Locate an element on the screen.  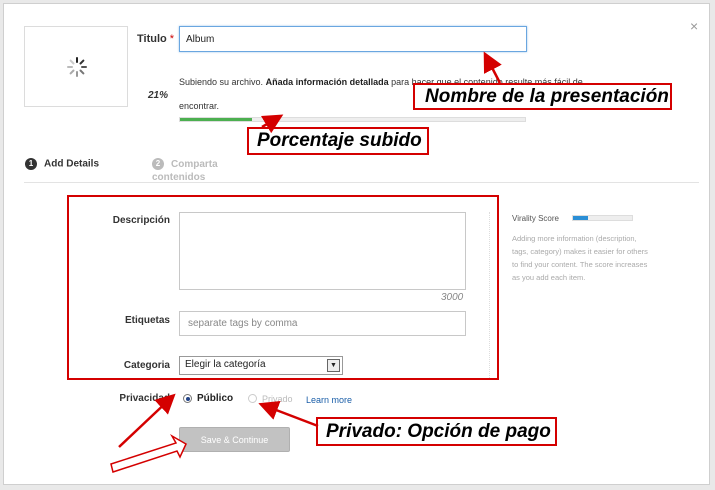
virality-score-fill is located at coordinates (580, 218).